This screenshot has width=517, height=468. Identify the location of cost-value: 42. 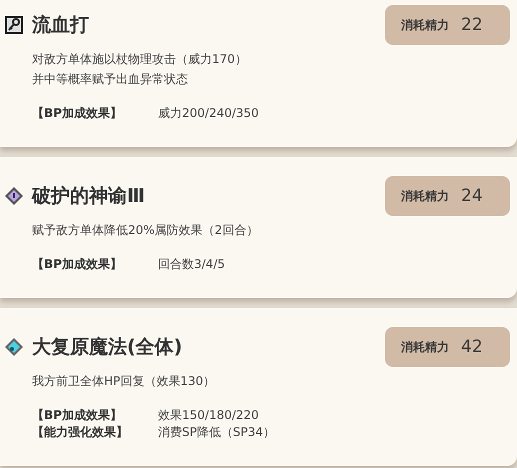
(472, 347).